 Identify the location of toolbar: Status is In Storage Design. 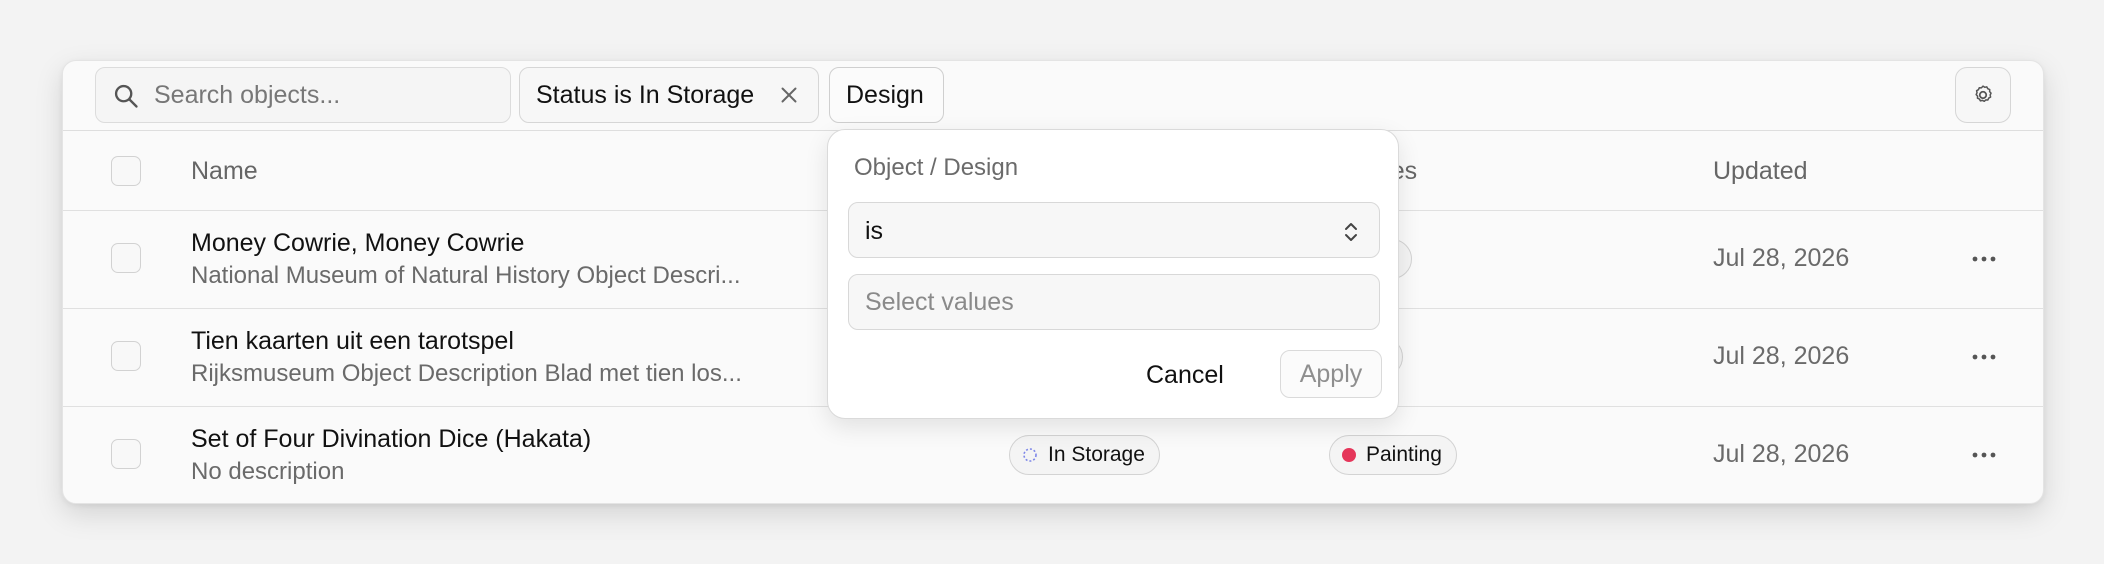
(1053, 96).